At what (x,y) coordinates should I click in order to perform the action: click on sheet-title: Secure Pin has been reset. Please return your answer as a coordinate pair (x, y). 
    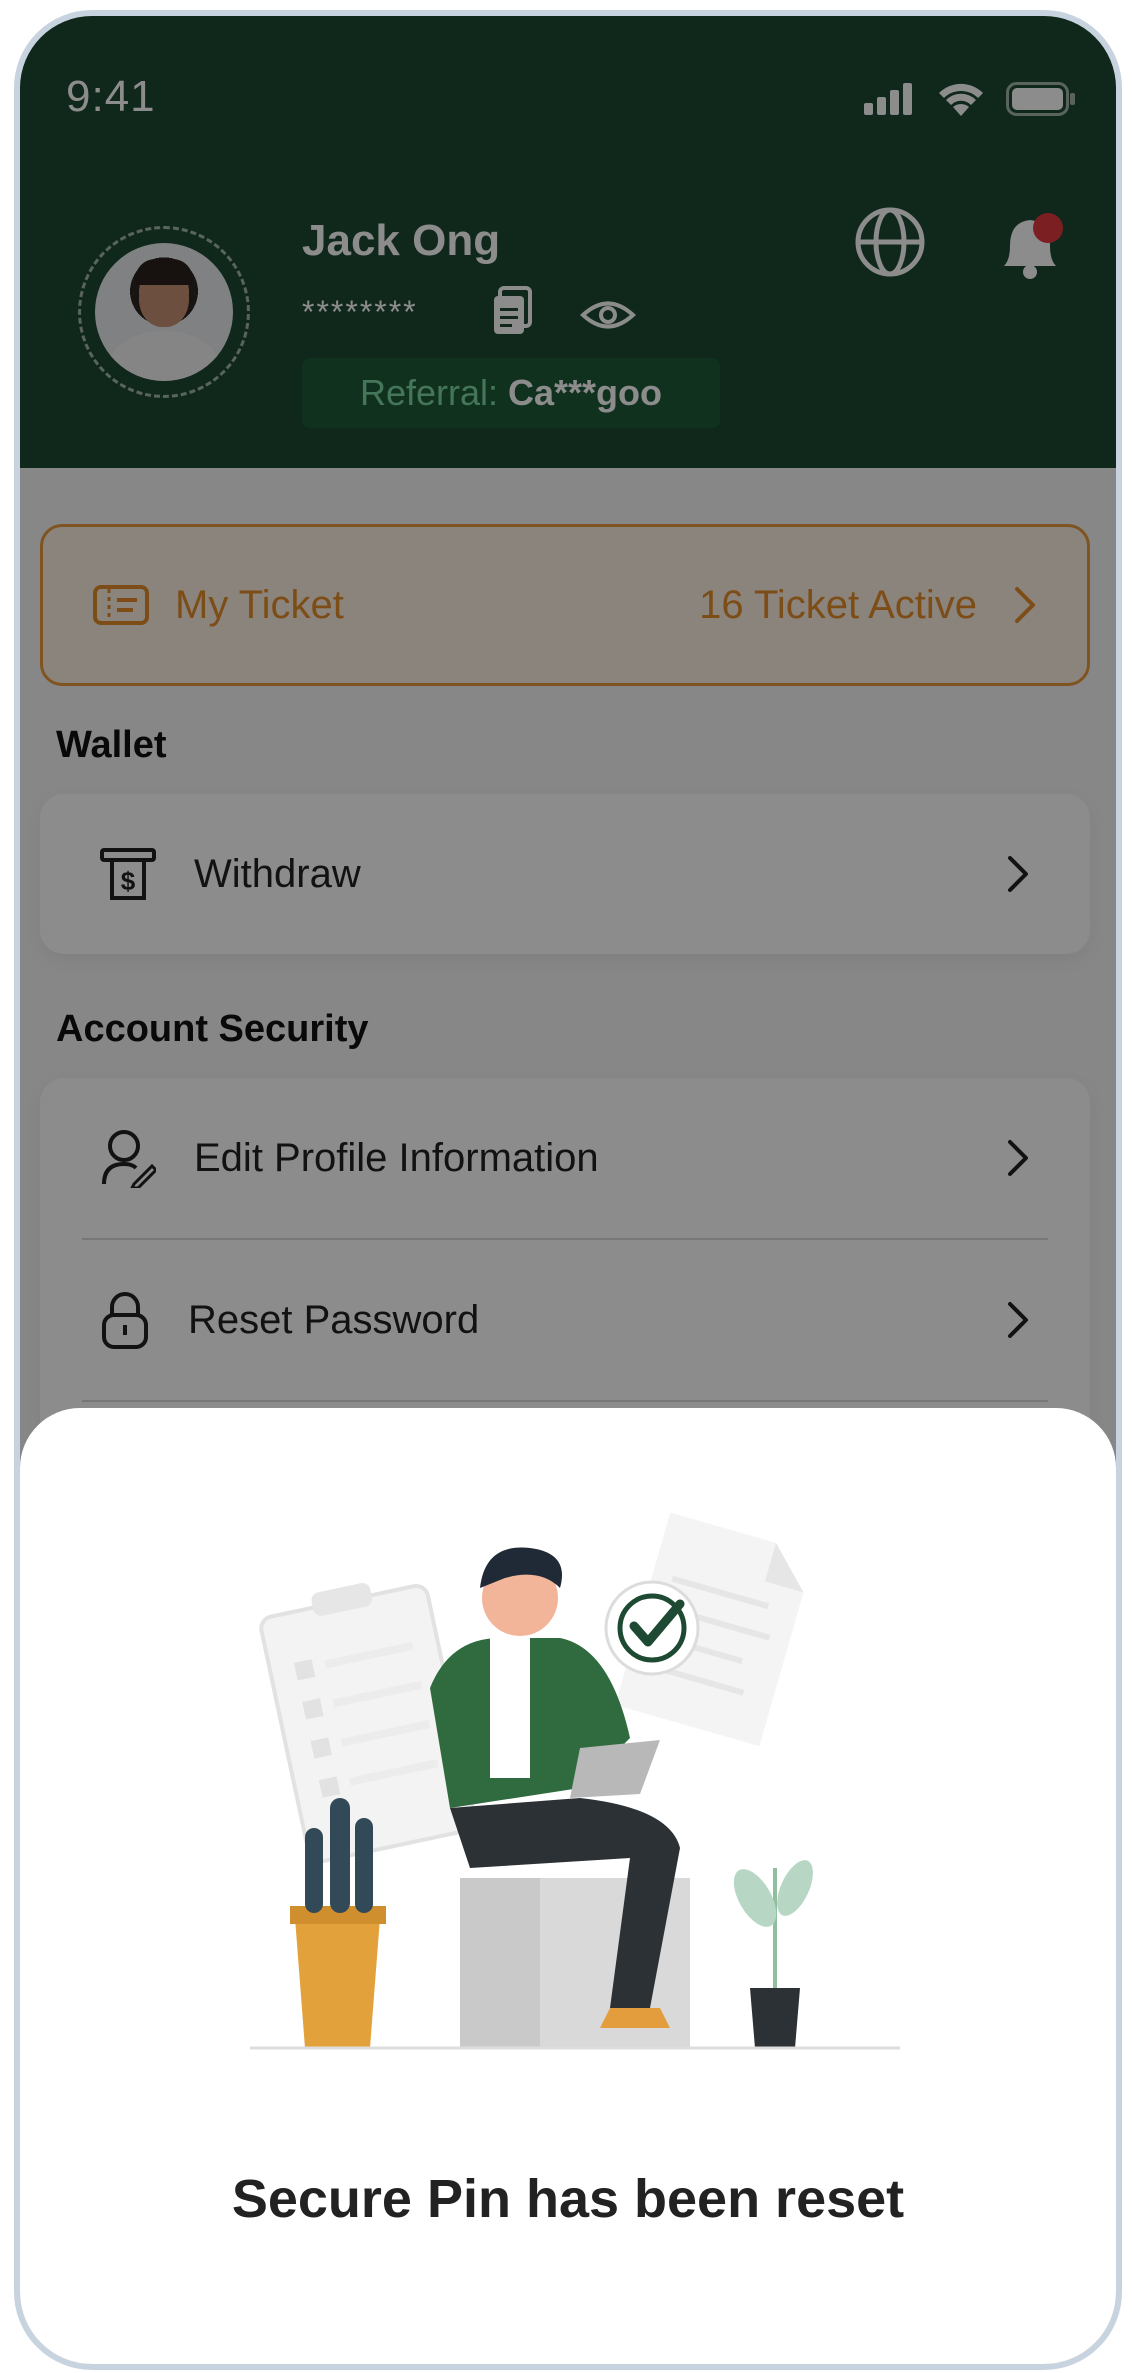
    Looking at the image, I should click on (568, 2199).